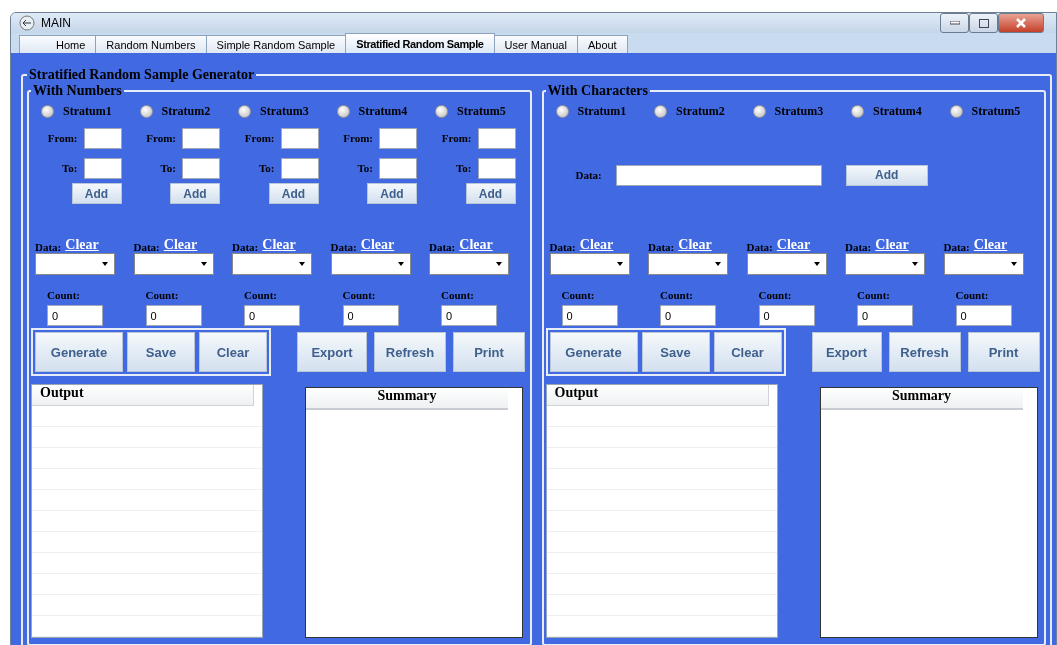 Image resolution: width=1057 pixels, height=645 pixels. I want to click on tab: Home, so click(58, 44).